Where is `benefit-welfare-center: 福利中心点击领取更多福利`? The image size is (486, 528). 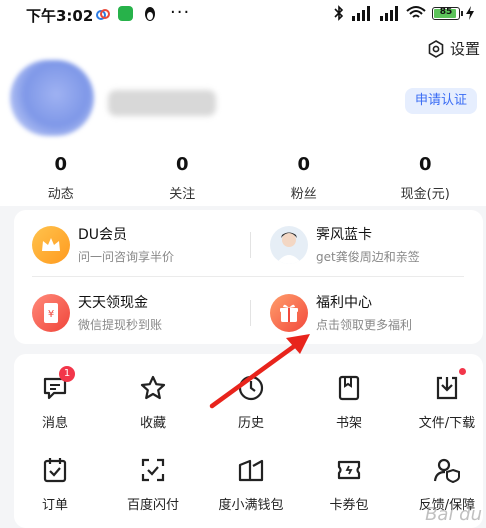
benefit-welfare-center: 福利中心点击领取更多福利 is located at coordinates (341, 312).